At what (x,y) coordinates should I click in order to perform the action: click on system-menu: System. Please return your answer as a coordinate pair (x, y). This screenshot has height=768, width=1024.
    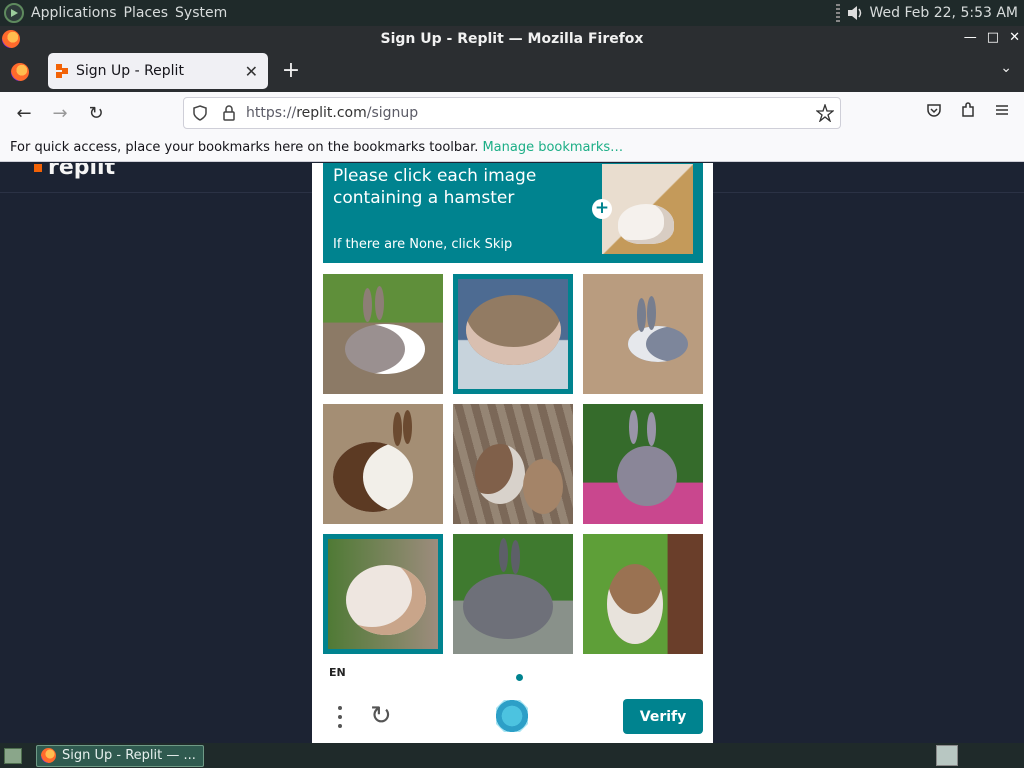
    Looking at the image, I should click on (201, 13).